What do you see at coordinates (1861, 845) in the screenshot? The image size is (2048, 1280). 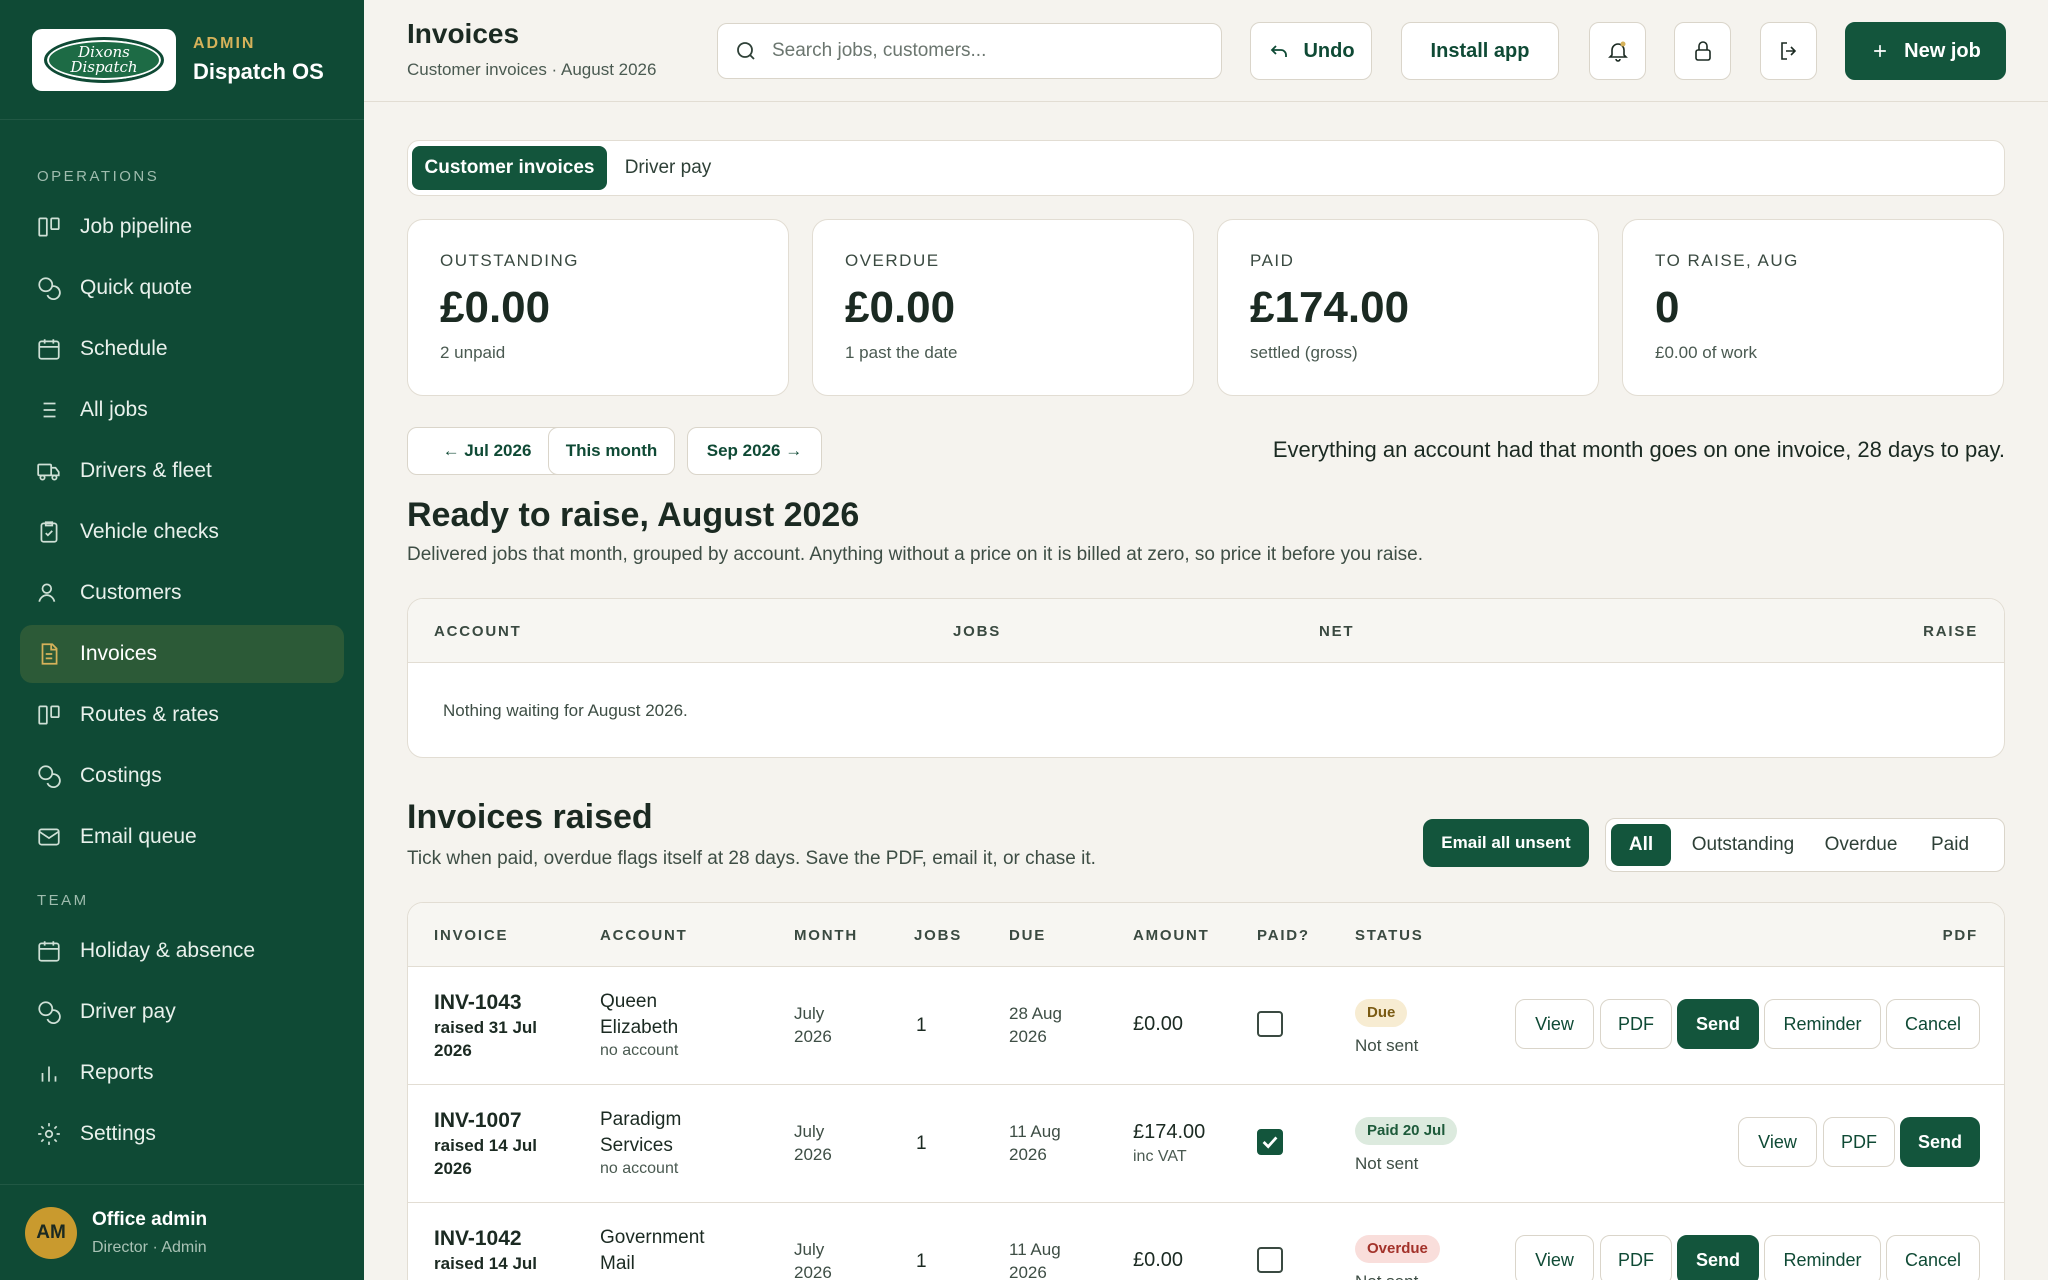 I see `filter-overdue: Overdue` at bounding box center [1861, 845].